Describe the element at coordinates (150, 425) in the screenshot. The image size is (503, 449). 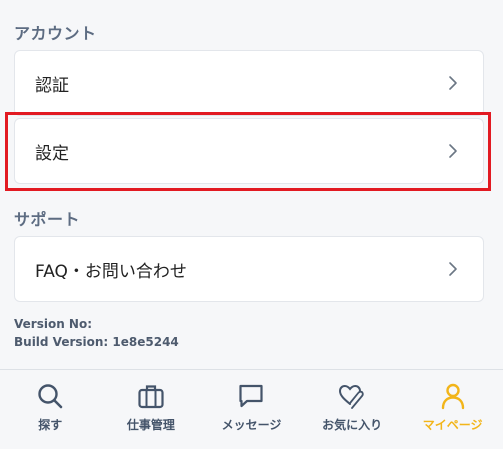
I see `tab-work-management-label: 仕事管理` at that location.